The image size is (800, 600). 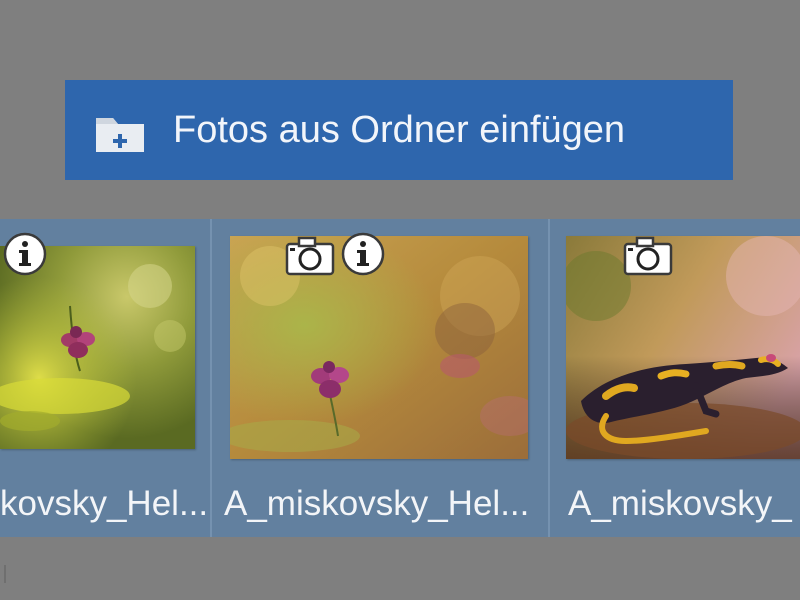 I want to click on folder-plus-icon, so click(x=120, y=133).